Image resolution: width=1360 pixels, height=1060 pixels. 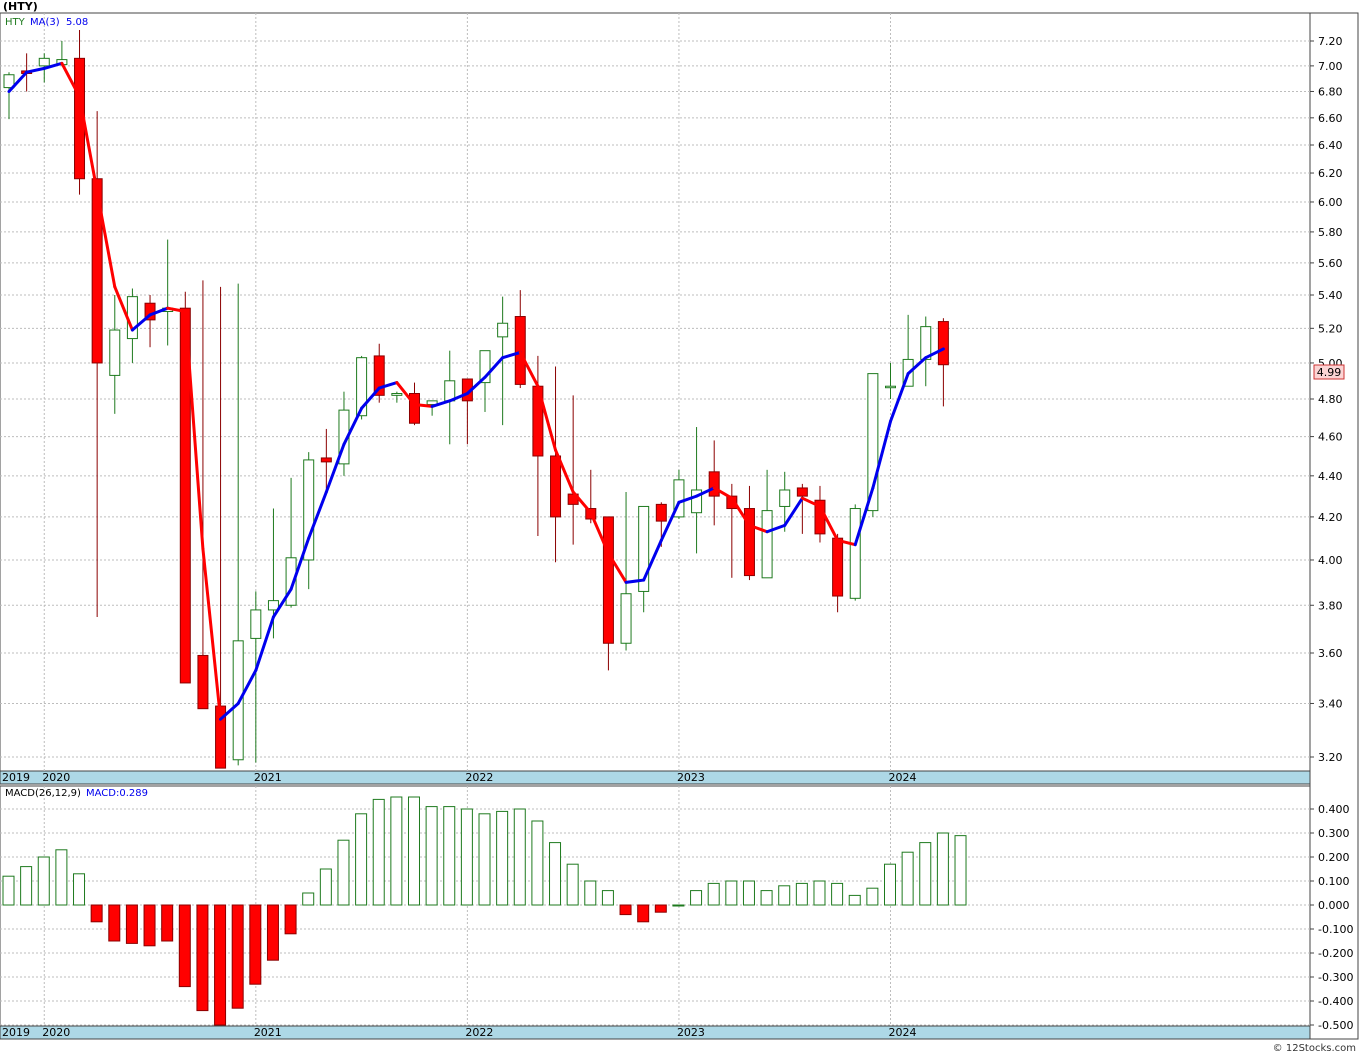 I want to click on price-tick-label: 4.40, so click(x=1330, y=476).